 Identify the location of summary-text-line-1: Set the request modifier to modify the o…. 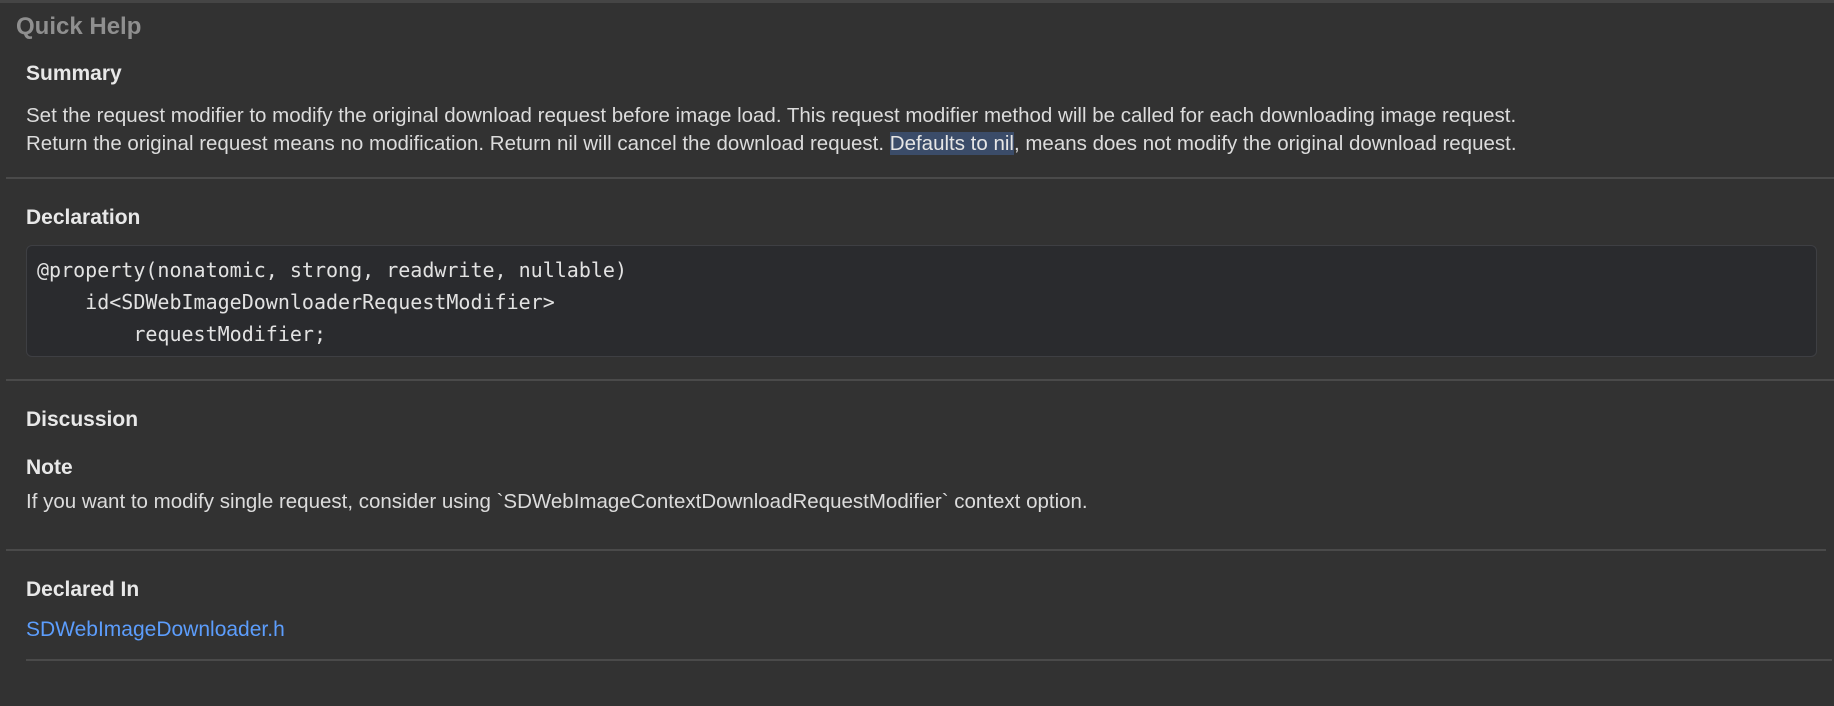
(771, 115).